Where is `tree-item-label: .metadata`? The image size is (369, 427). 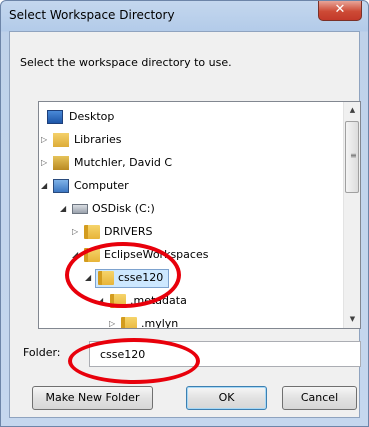 tree-item-label: .metadata is located at coordinates (158, 300).